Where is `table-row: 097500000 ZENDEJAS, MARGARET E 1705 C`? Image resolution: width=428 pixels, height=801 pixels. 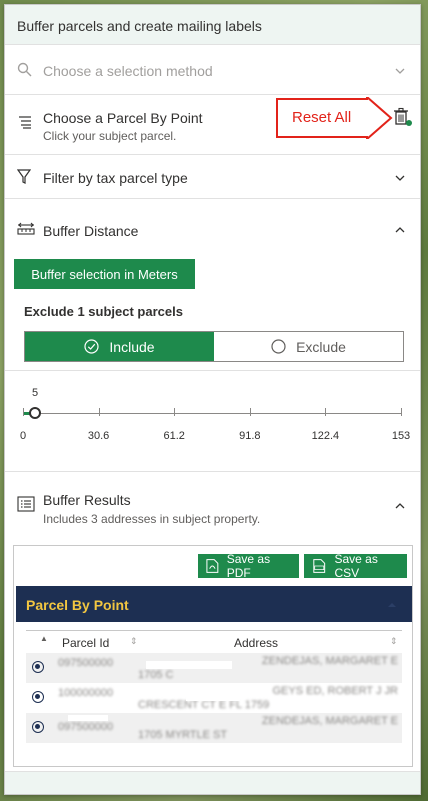 table-row: 097500000 ZENDEJAS, MARGARET E 1705 C is located at coordinates (214, 668).